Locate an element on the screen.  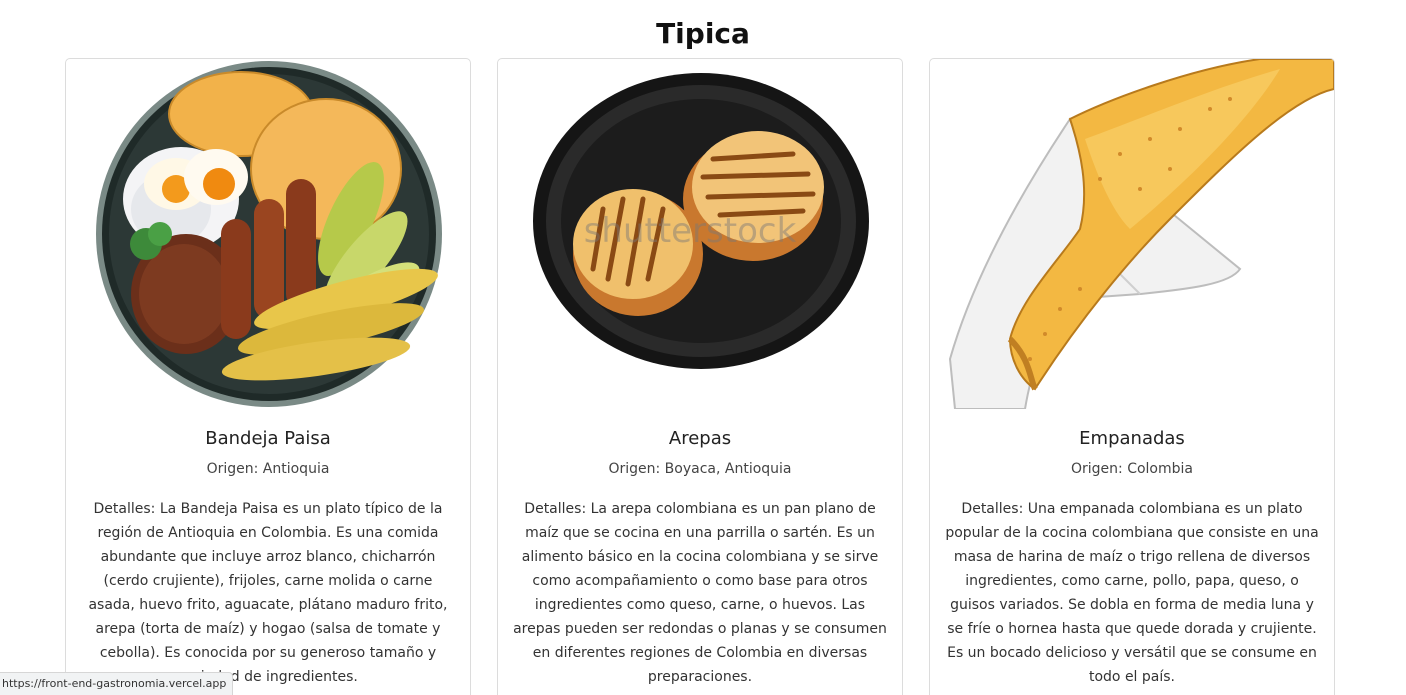
card-origin: Origen: Boyaca, Antioquia is located at coordinates (700, 469).